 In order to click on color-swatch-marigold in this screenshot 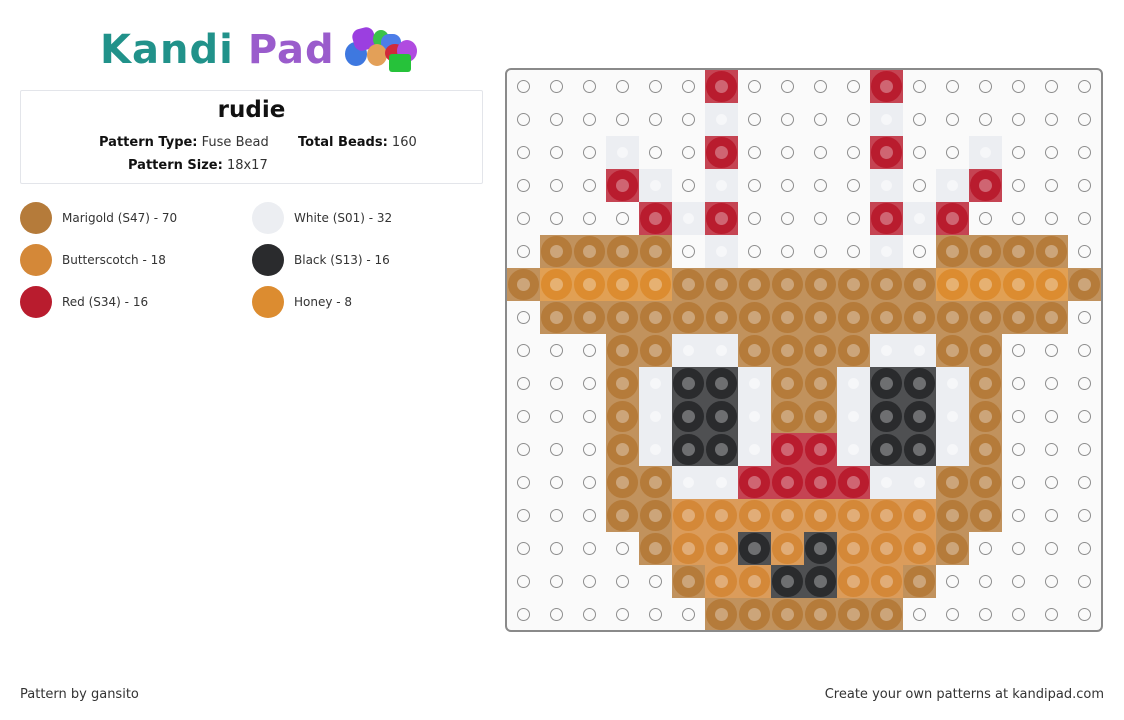, I will do `click(36, 218)`.